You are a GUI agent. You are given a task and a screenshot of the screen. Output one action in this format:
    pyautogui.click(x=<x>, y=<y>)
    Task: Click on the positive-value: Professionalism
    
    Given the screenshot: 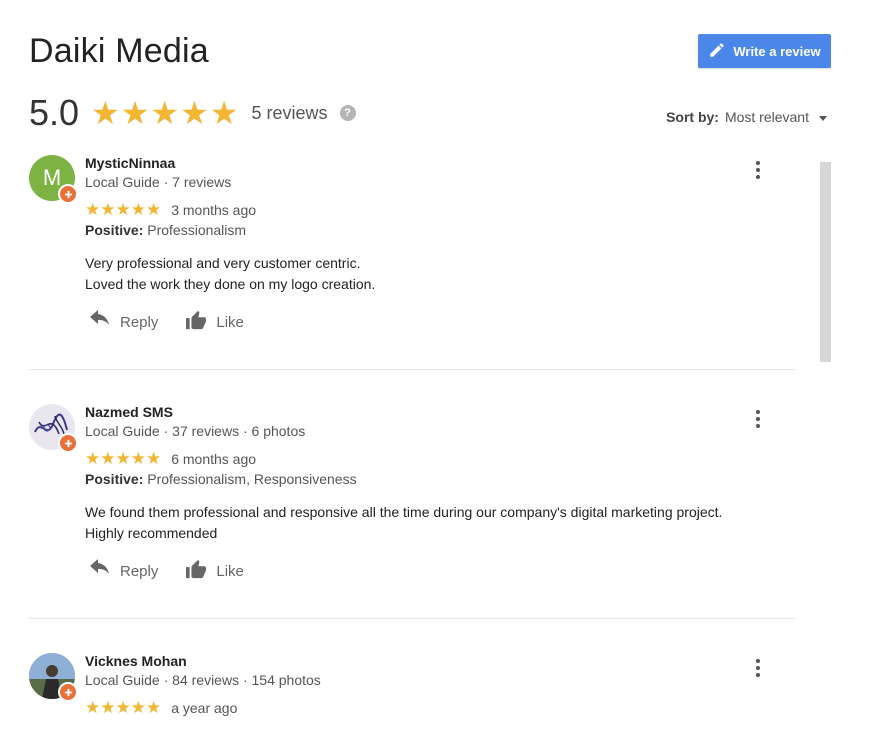 What is the action you would take?
    pyautogui.click(x=197, y=230)
    